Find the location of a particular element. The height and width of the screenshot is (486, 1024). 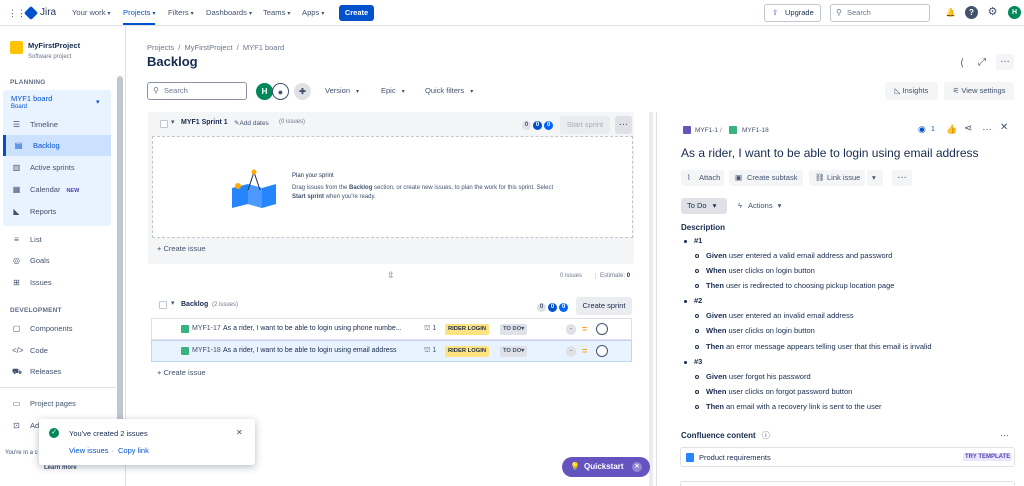

link-issue-button: ⛓ Link issue is located at coordinates (837, 178).